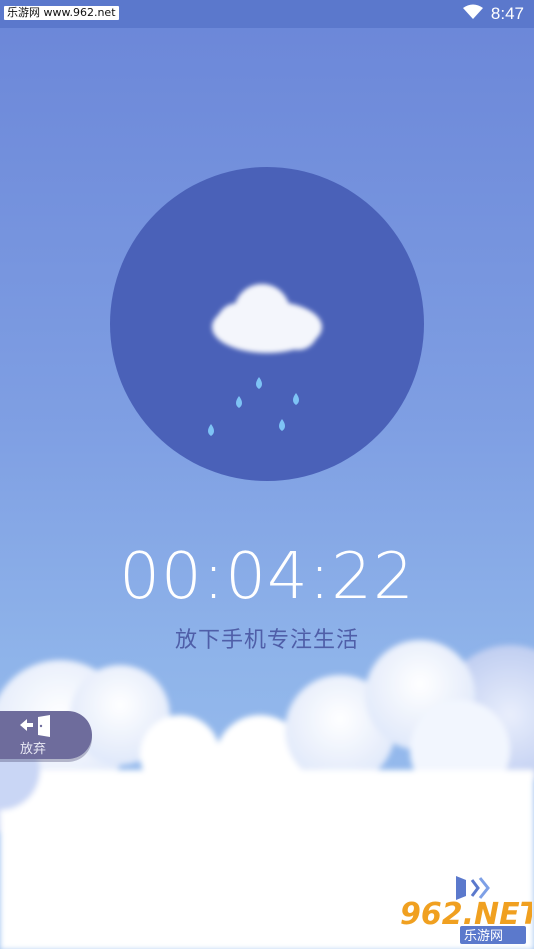 This screenshot has height=949, width=534. Describe the element at coordinates (265, 360) in the screenshot. I see `rain-cloud-icon` at that location.